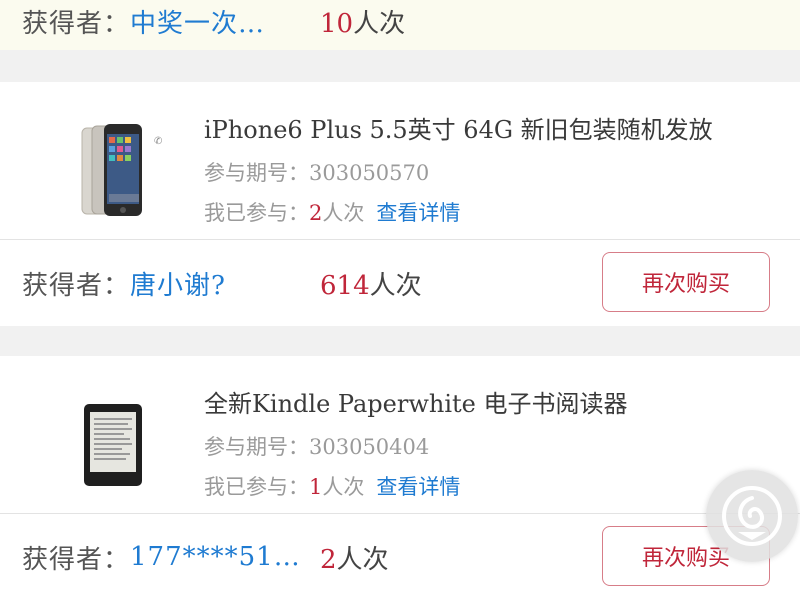 Image resolution: width=800 pixels, height=600 pixels. What do you see at coordinates (128, 440) in the screenshot?
I see `kindle-thumbnail` at bounding box center [128, 440].